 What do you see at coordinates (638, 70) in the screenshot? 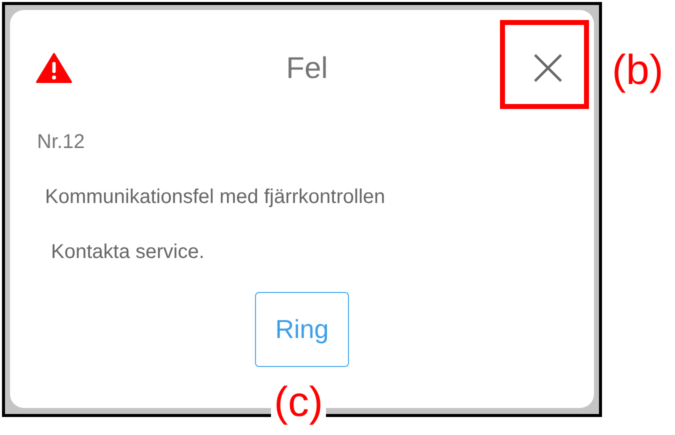
I see `callout-label: (b)` at bounding box center [638, 70].